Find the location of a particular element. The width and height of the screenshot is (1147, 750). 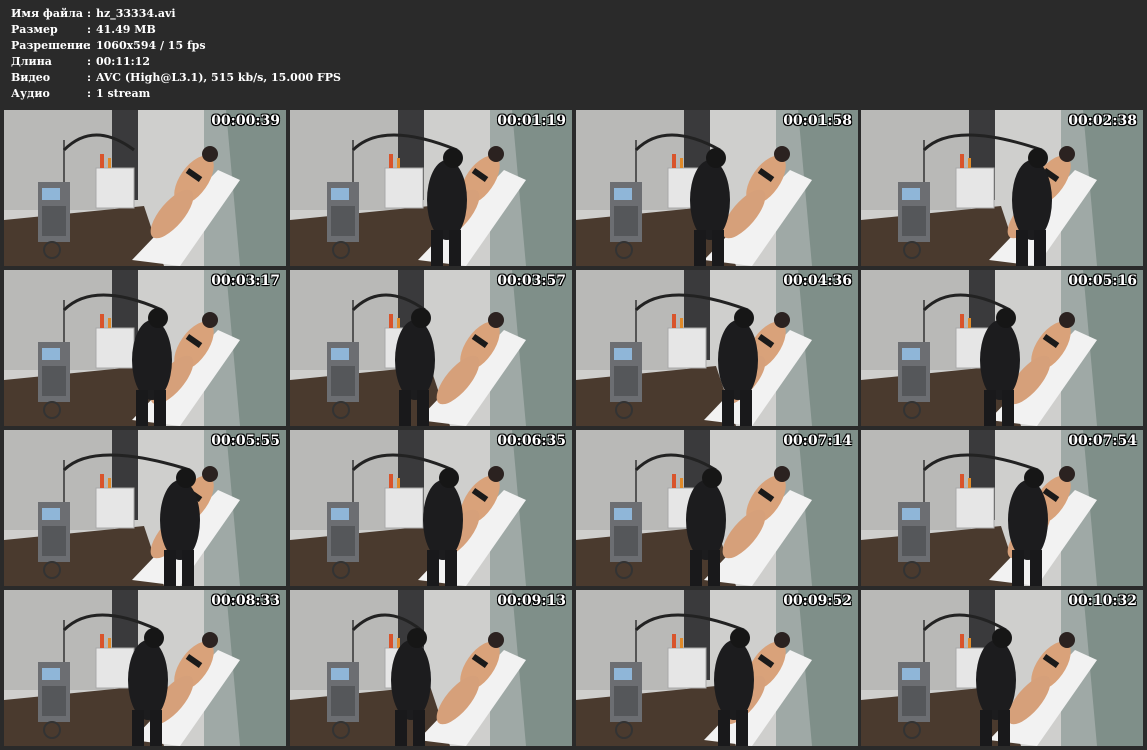

video-thumbnail: 00:01:58 is located at coordinates (717, 188).